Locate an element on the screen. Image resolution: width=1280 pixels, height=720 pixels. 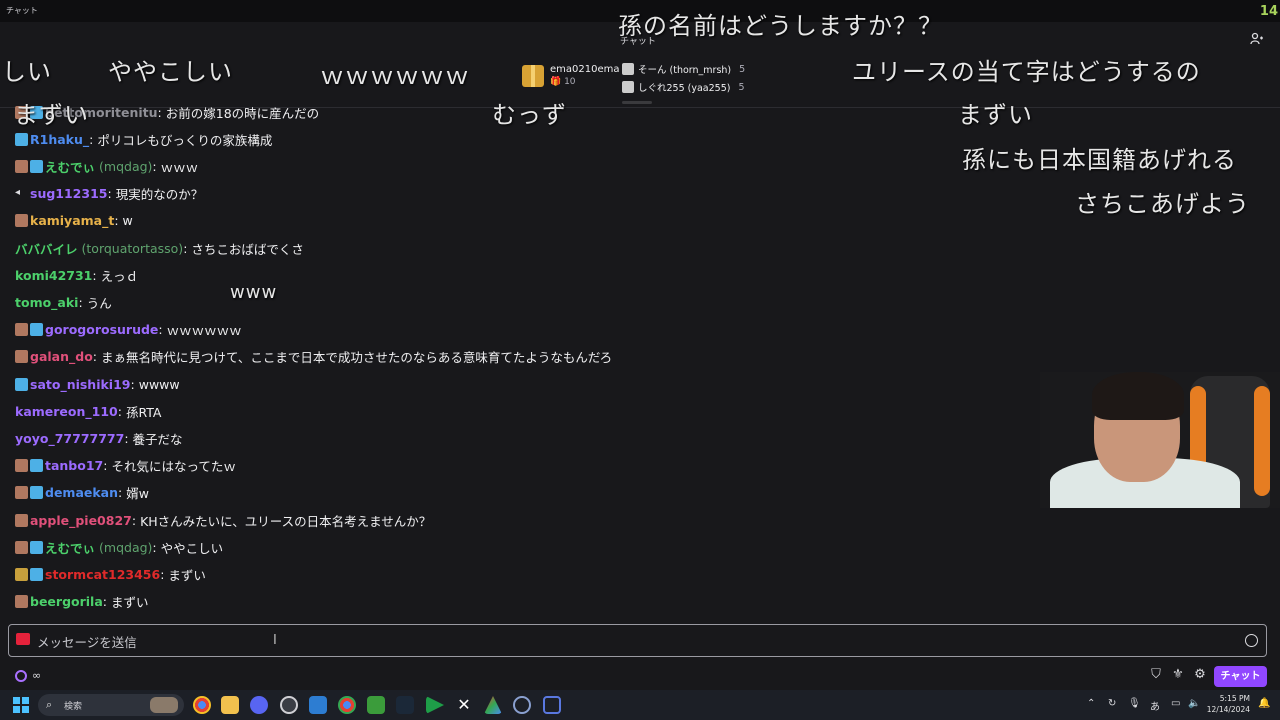
top-gifter: ema0210ema 🎁 10 is located at coordinates (571, 75).